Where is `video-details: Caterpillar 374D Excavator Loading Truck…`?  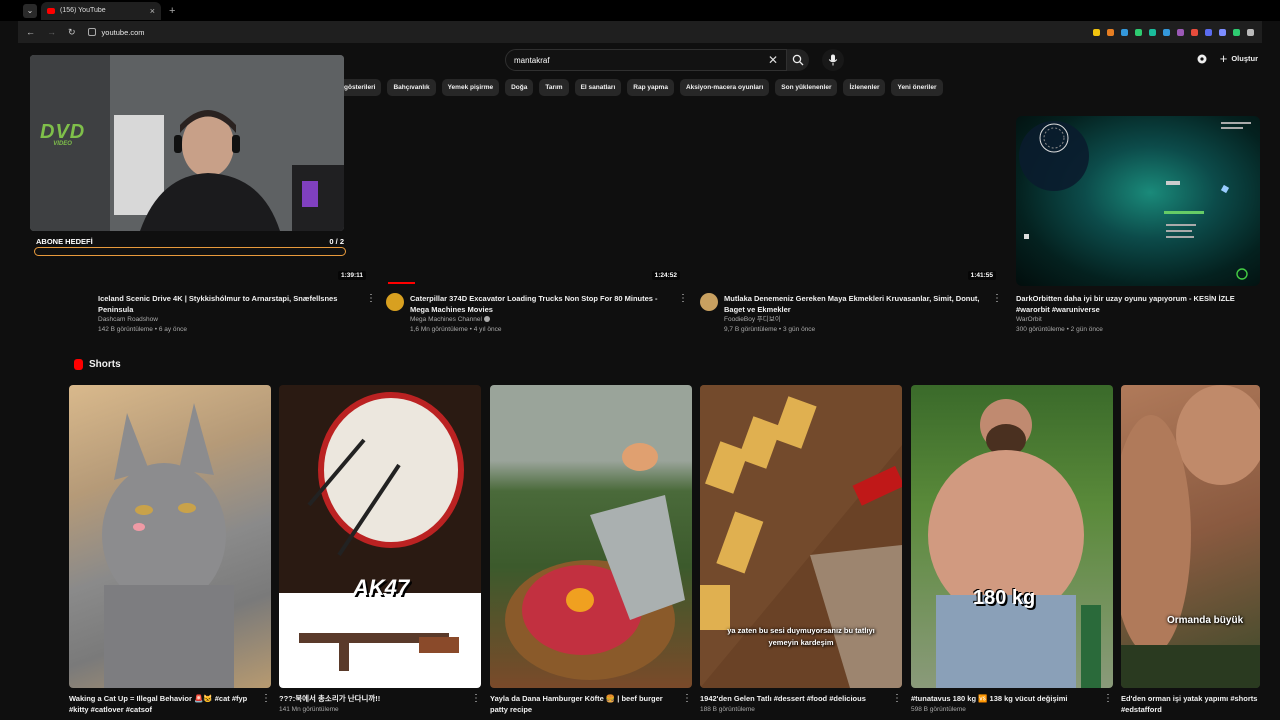 video-details: Caterpillar 374D Excavator Loading Truck… is located at coordinates (537, 314).